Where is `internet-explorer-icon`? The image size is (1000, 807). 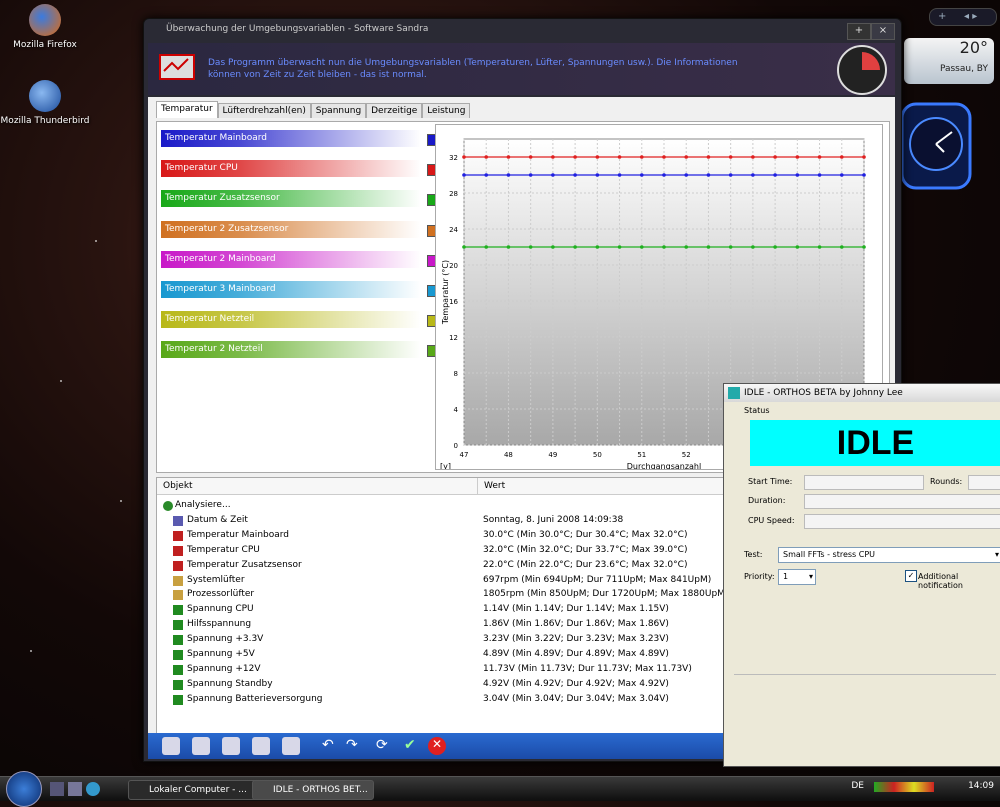
internet-explorer-icon is located at coordinates (93, 789).